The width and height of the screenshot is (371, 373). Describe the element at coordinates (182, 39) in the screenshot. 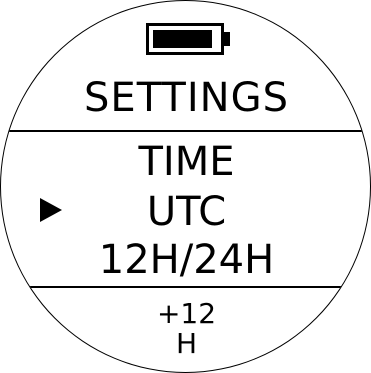

I see `battery-fill` at that location.